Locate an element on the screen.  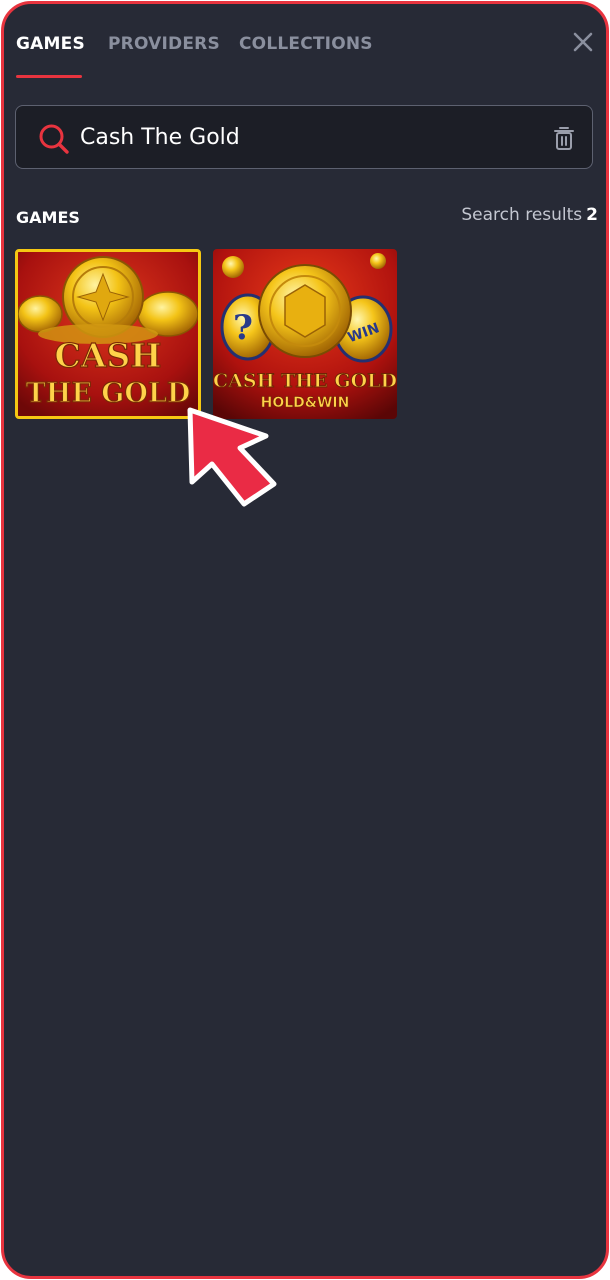
trash-icon is located at coordinates (564, 138).